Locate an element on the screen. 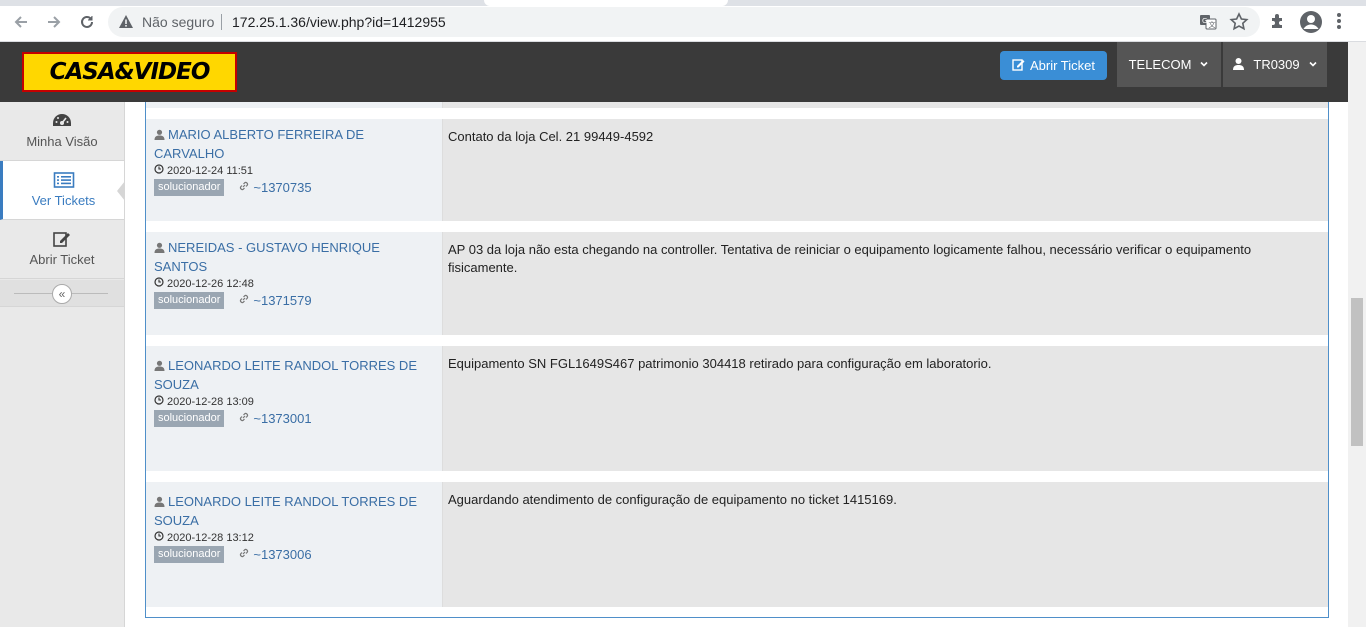  group-dropdown: TELECOM is located at coordinates (1169, 64).